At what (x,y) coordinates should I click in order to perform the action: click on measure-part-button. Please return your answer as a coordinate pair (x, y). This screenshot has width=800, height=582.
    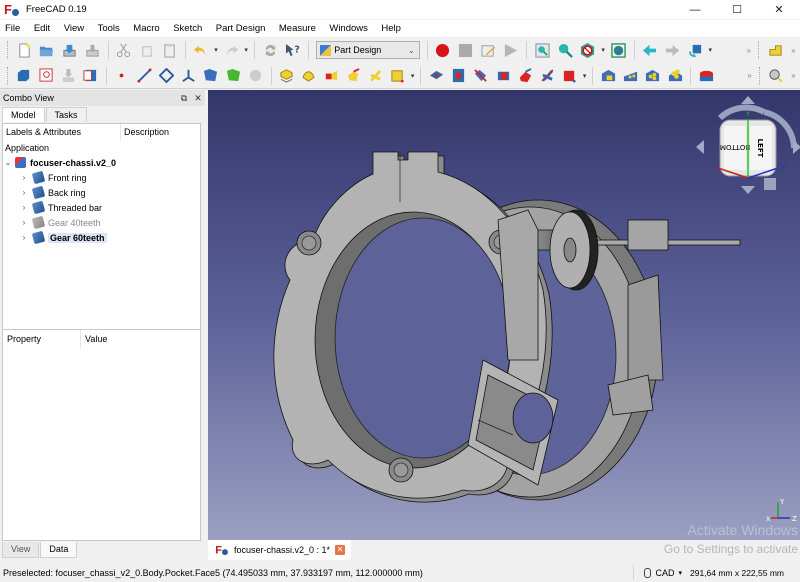
    Looking at the image, I should click on (776, 50).